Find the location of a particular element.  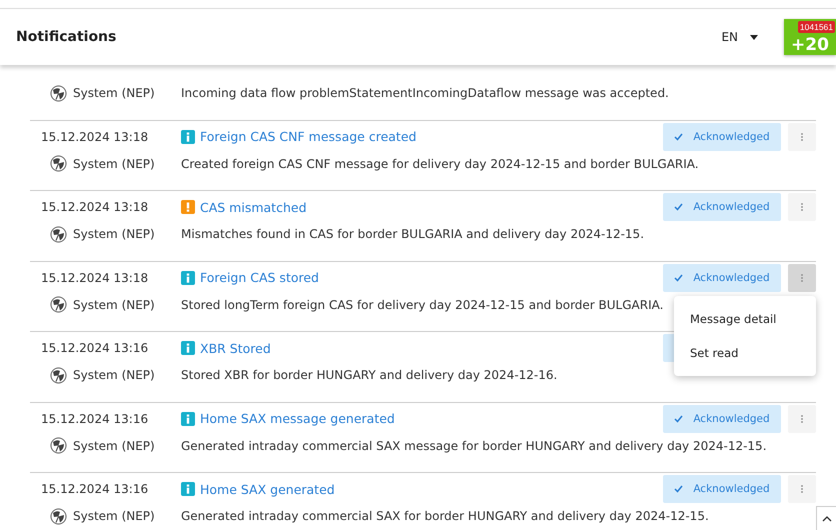

notification-title-link: Foreign CAS CNF message created is located at coordinates (431, 136).